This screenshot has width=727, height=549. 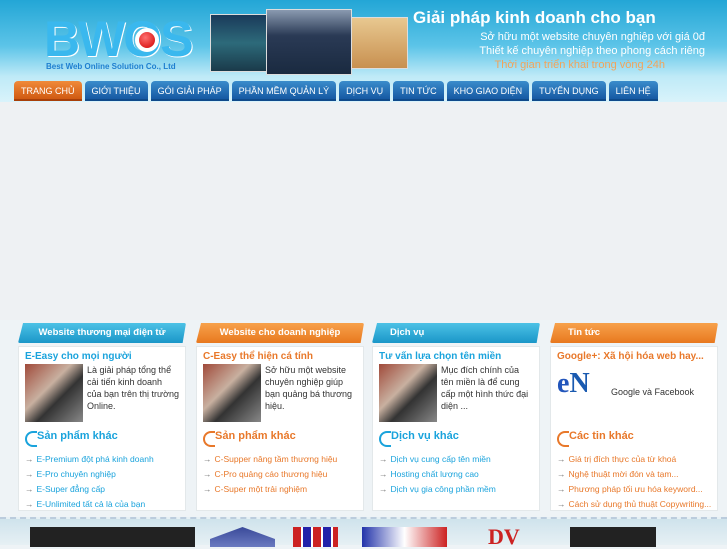 What do you see at coordinates (365, 91) in the screenshot?
I see `nav-dich-vu: DỊCH VỤ` at bounding box center [365, 91].